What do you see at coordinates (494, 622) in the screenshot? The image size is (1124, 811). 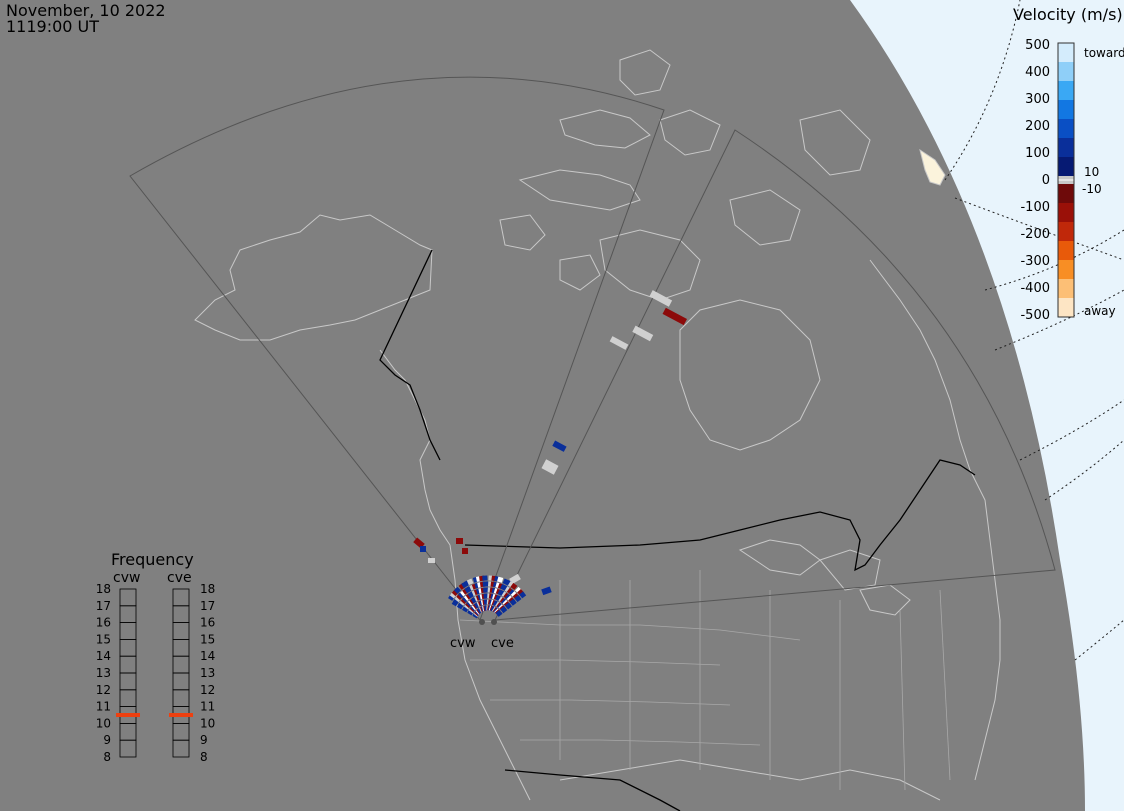 I see `radar-site-cve` at bounding box center [494, 622].